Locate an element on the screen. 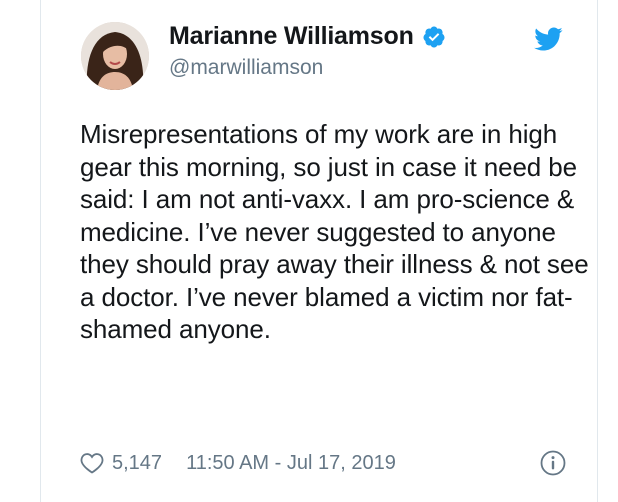  author-name: Marianne Williamson is located at coordinates (291, 36).